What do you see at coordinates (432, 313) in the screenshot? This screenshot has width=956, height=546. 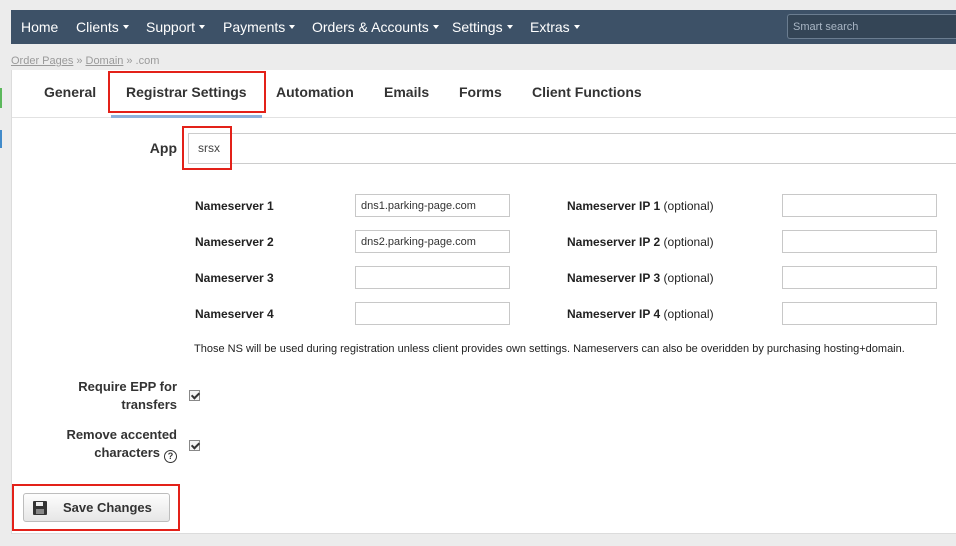 I see `nameserver-4-input` at bounding box center [432, 313].